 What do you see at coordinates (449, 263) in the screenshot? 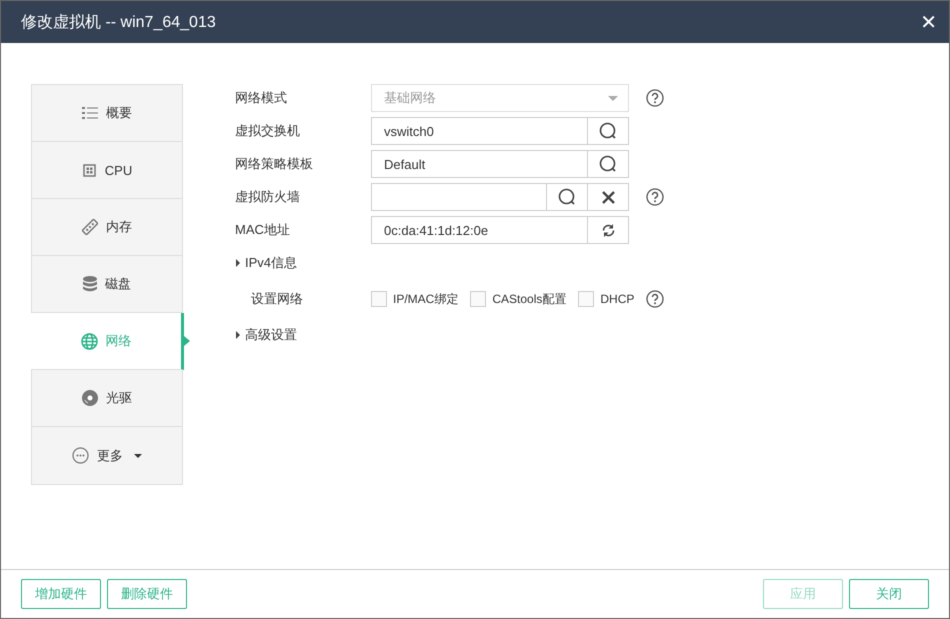
I see `section-toggle: IPv4信息` at bounding box center [449, 263].